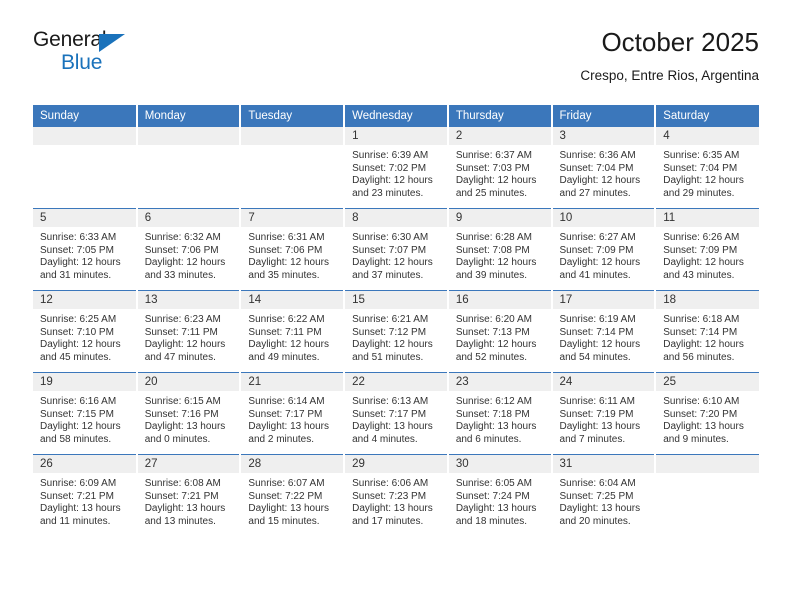  Describe the element at coordinates (182, 401) in the screenshot. I see `sunrise-text: Sunrise: 6:15 AM` at that location.